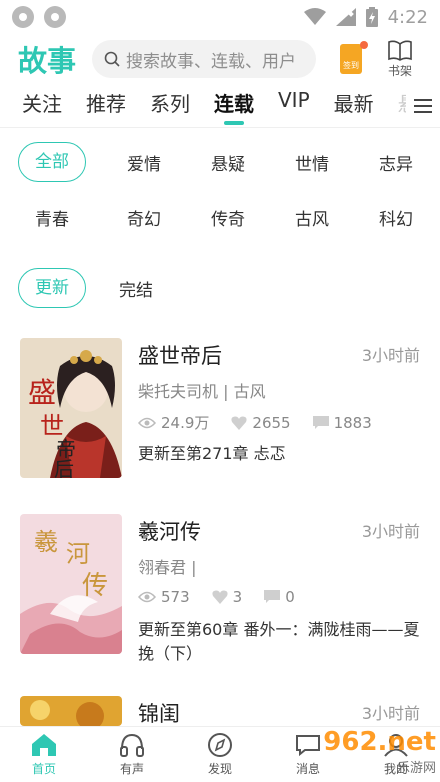 This screenshot has height=782, width=440. Describe the element at coordinates (144, 217) in the screenshot. I see `genre-chip: 奇幻` at that location.